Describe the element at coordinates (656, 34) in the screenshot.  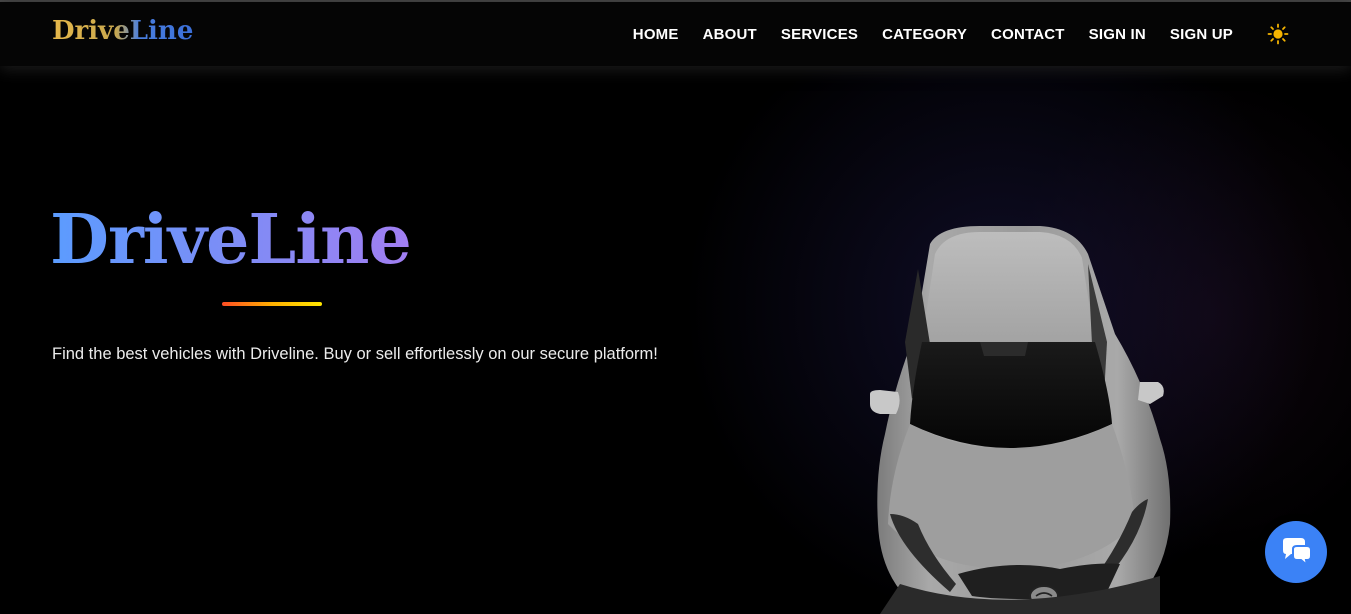
I see `nav-home-link: HOME` at that location.